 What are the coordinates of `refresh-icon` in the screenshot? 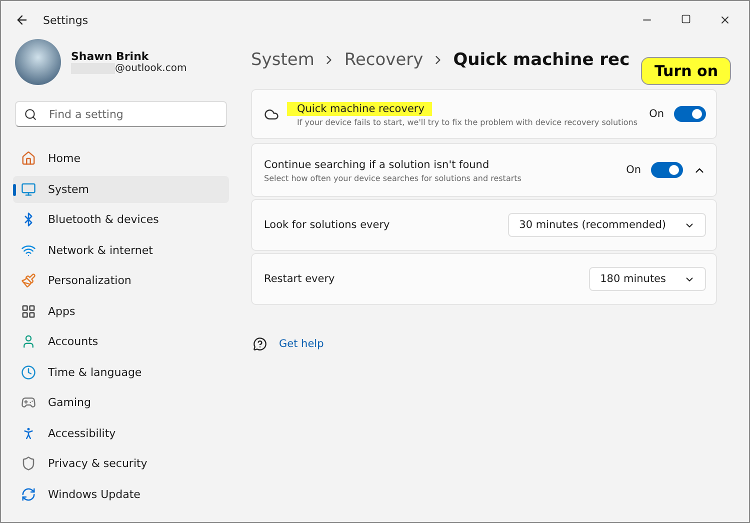 It's located at (28, 494).